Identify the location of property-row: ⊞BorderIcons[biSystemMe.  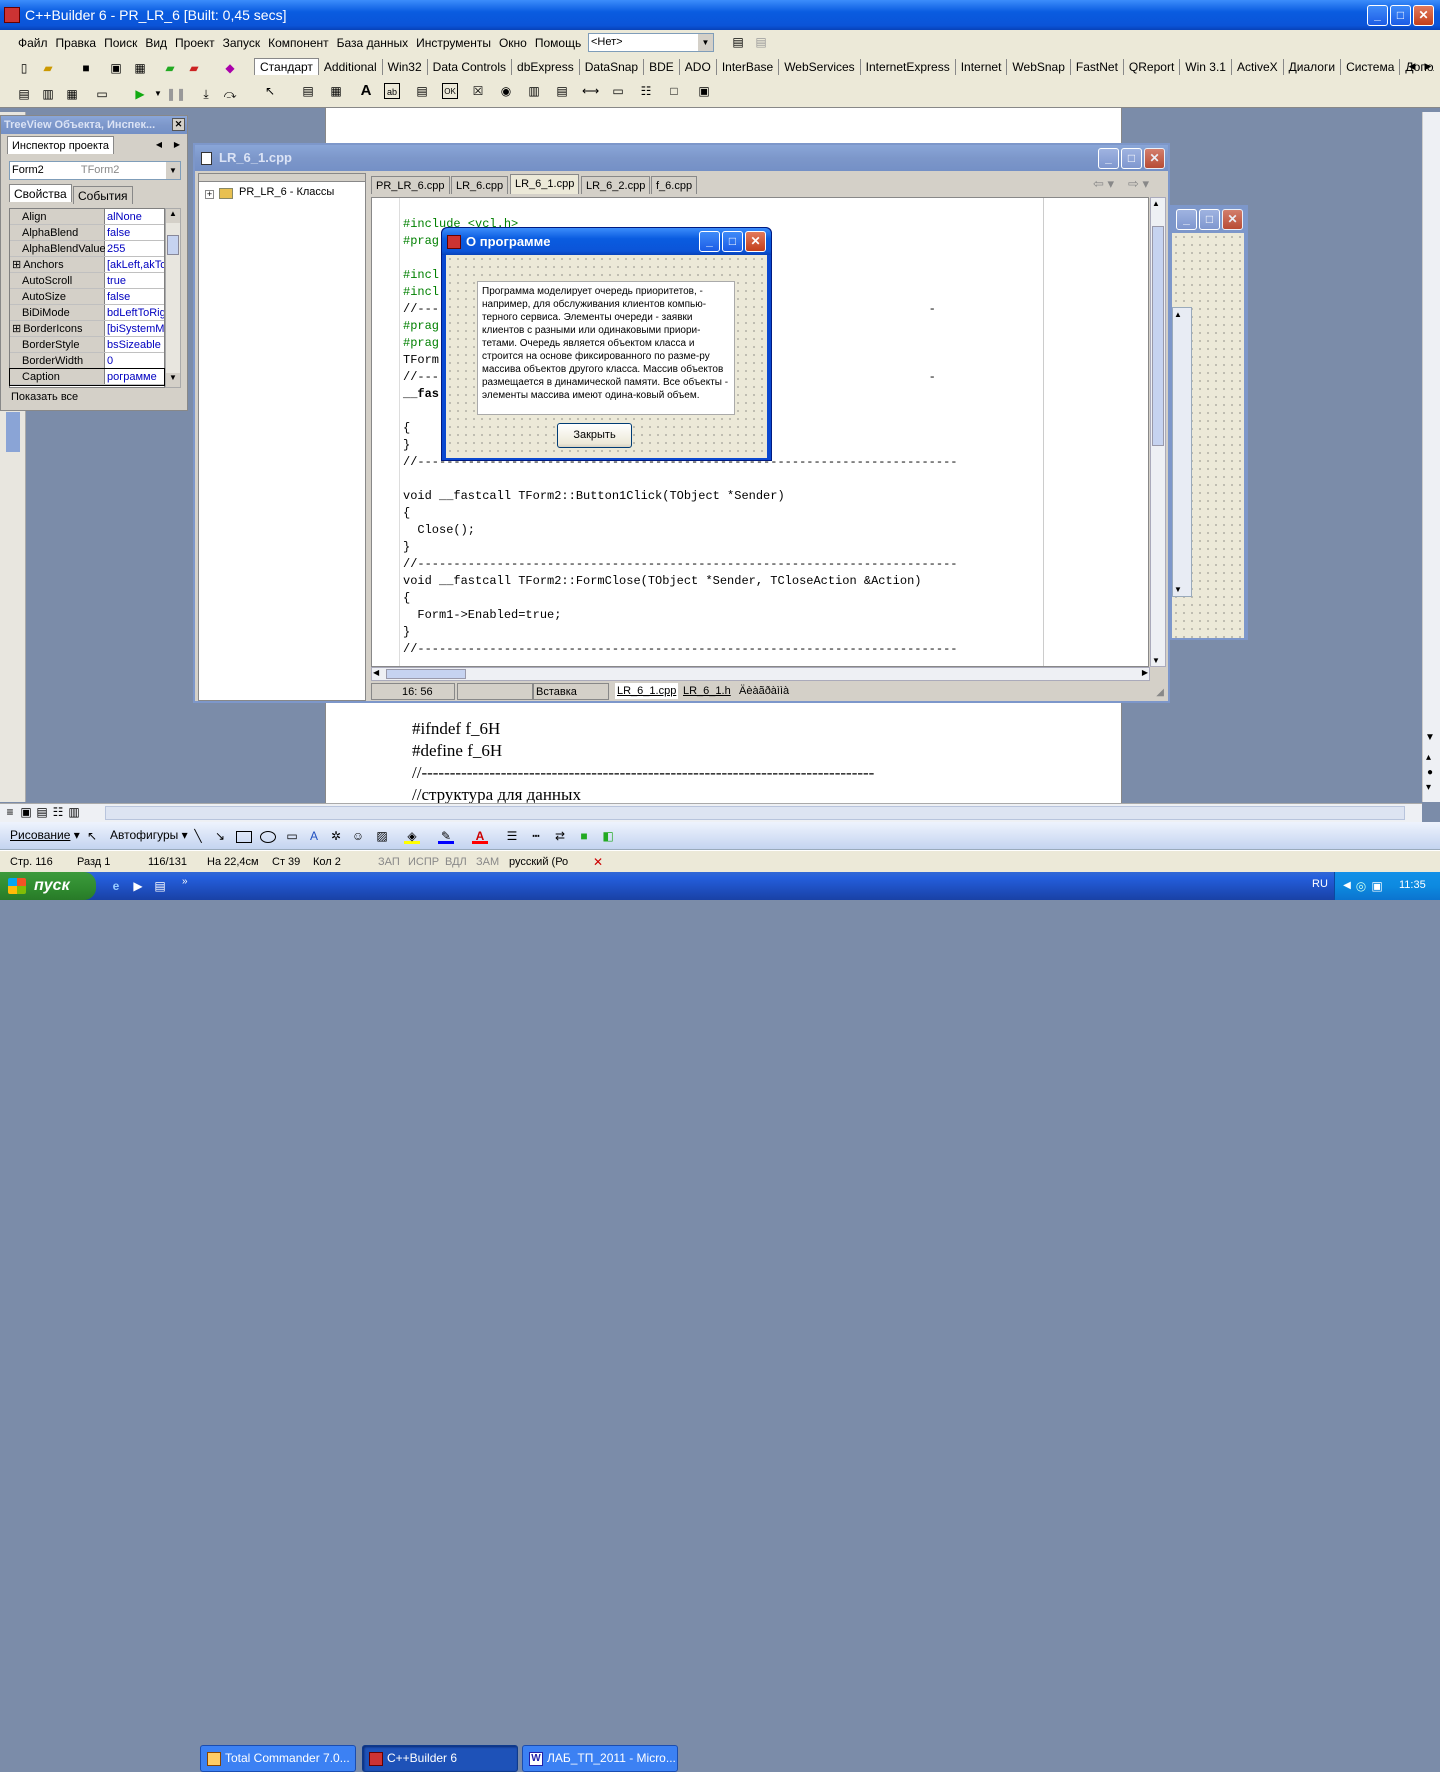
(87, 329).